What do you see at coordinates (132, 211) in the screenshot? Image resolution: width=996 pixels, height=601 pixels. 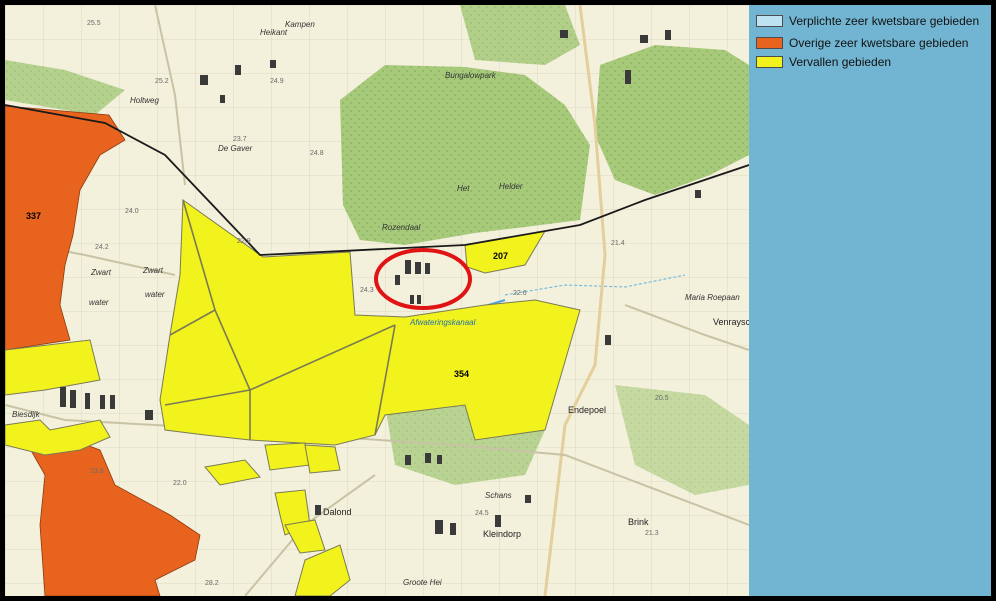 I see `elevation-label: 24.0` at bounding box center [132, 211].